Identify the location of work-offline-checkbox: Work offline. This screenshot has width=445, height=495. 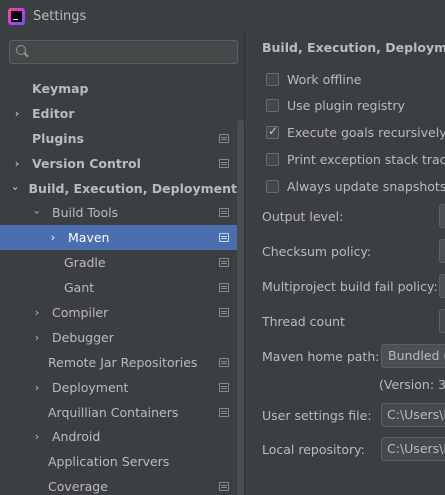
(313, 79).